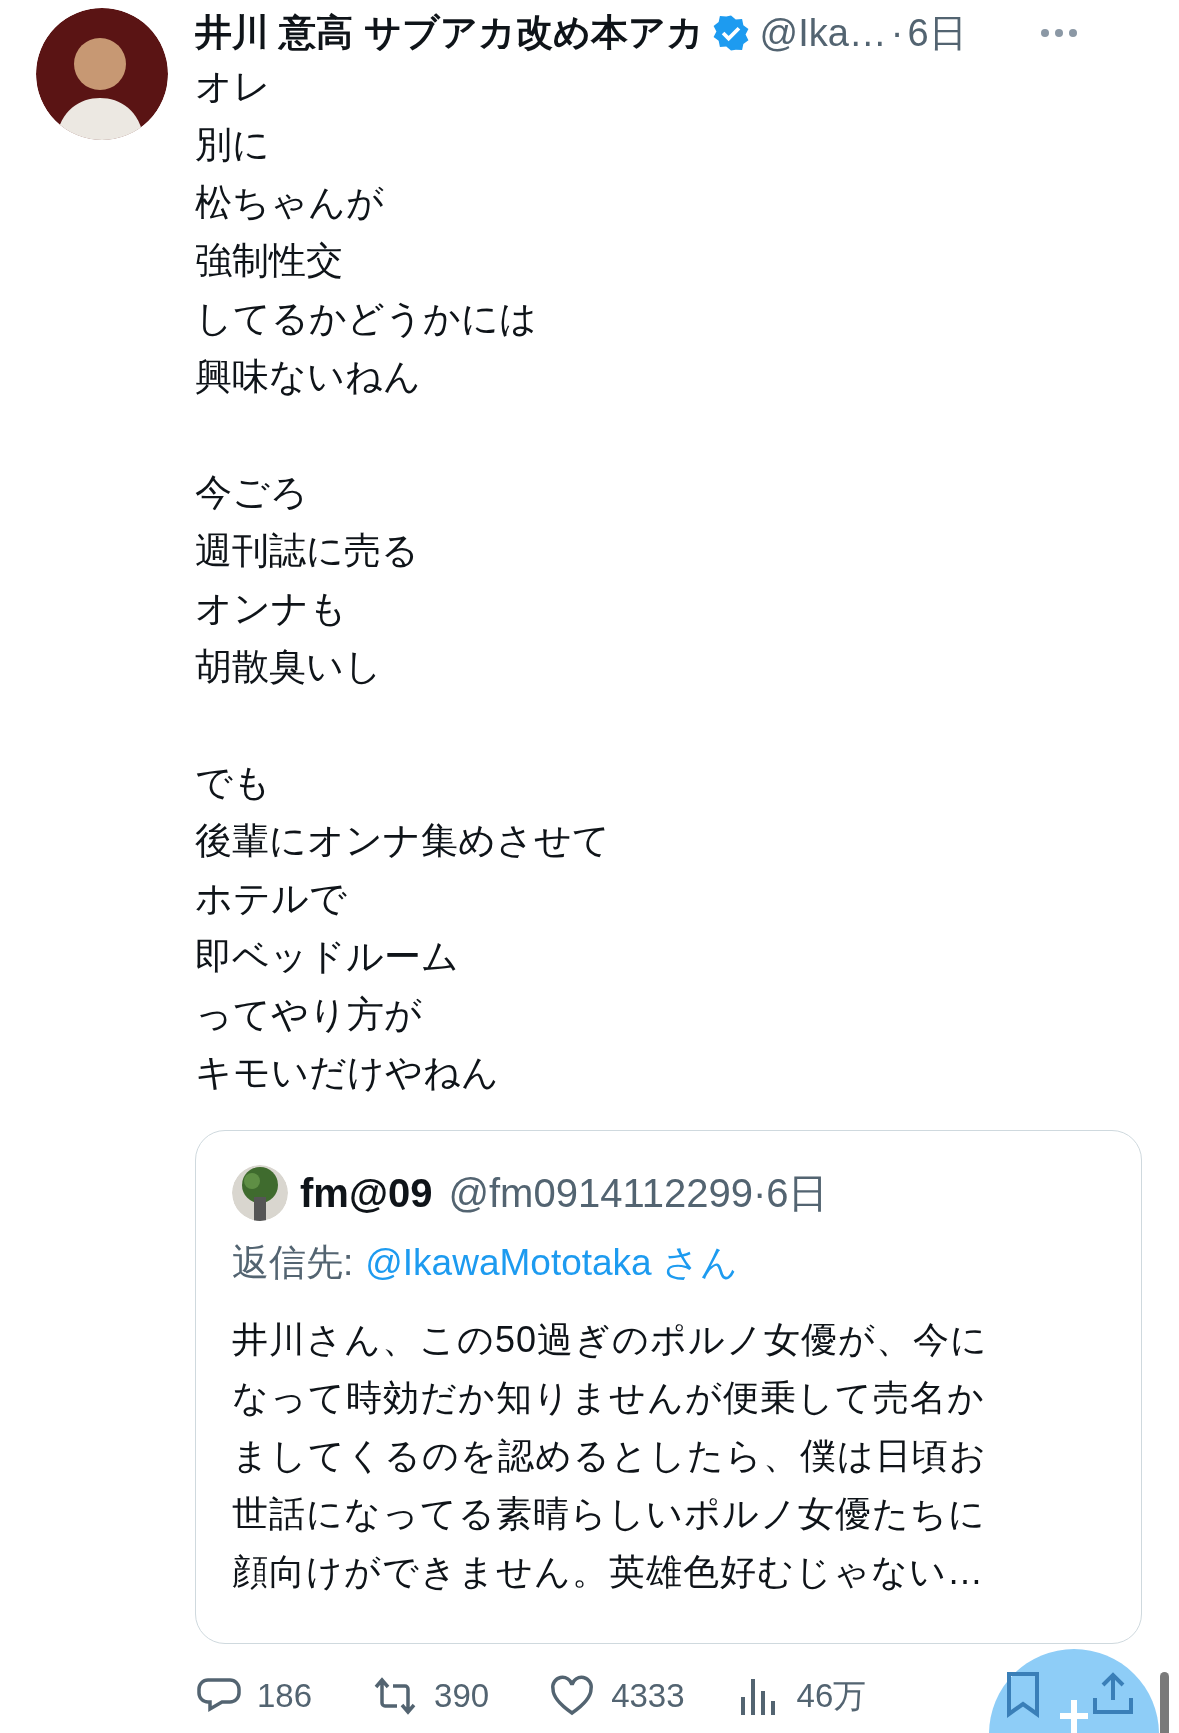 This screenshot has width=1179, height=1733. I want to click on post-text-line: 即ベッドルーム, so click(327, 957).